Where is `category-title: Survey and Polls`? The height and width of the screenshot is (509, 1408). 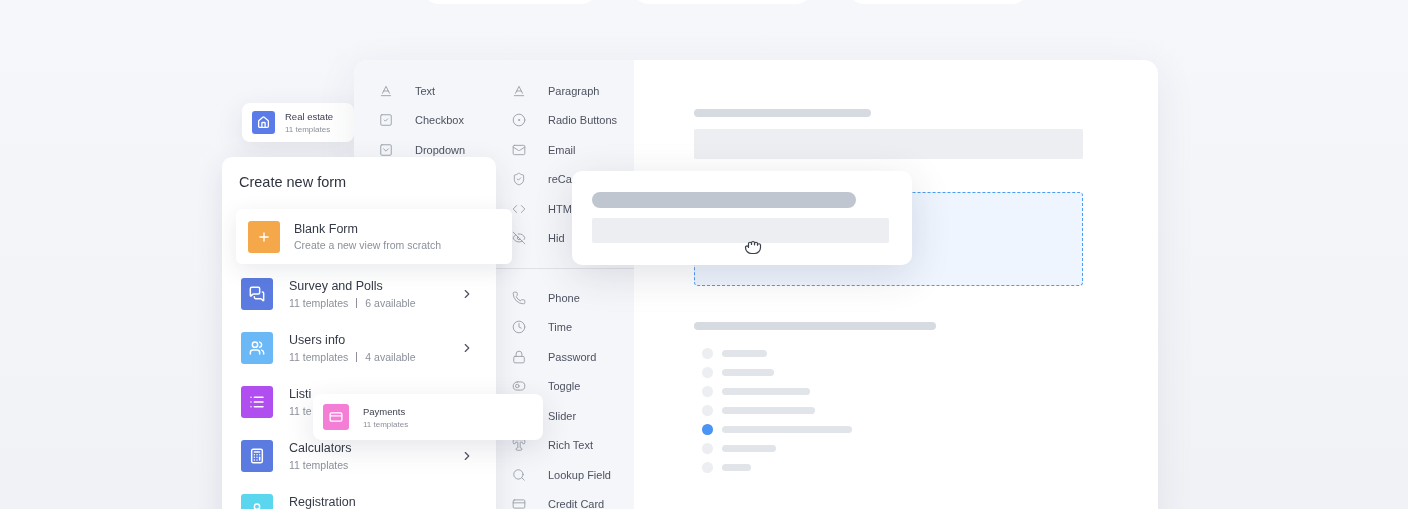 category-title: Survey and Polls is located at coordinates (336, 286).